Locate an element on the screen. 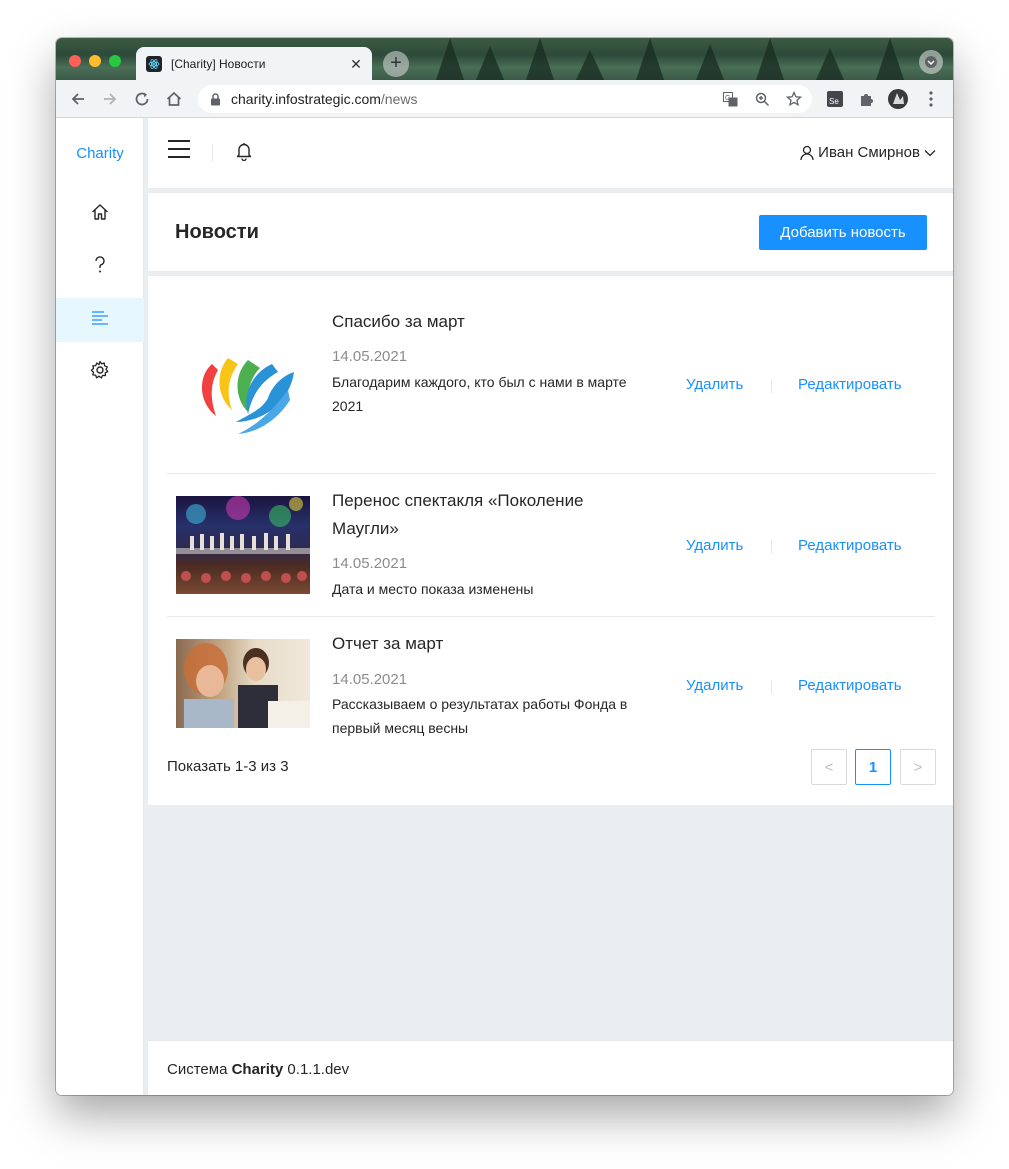 This screenshot has height=1169, width=1009. forward-arrow-icon is located at coordinates (110, 99).